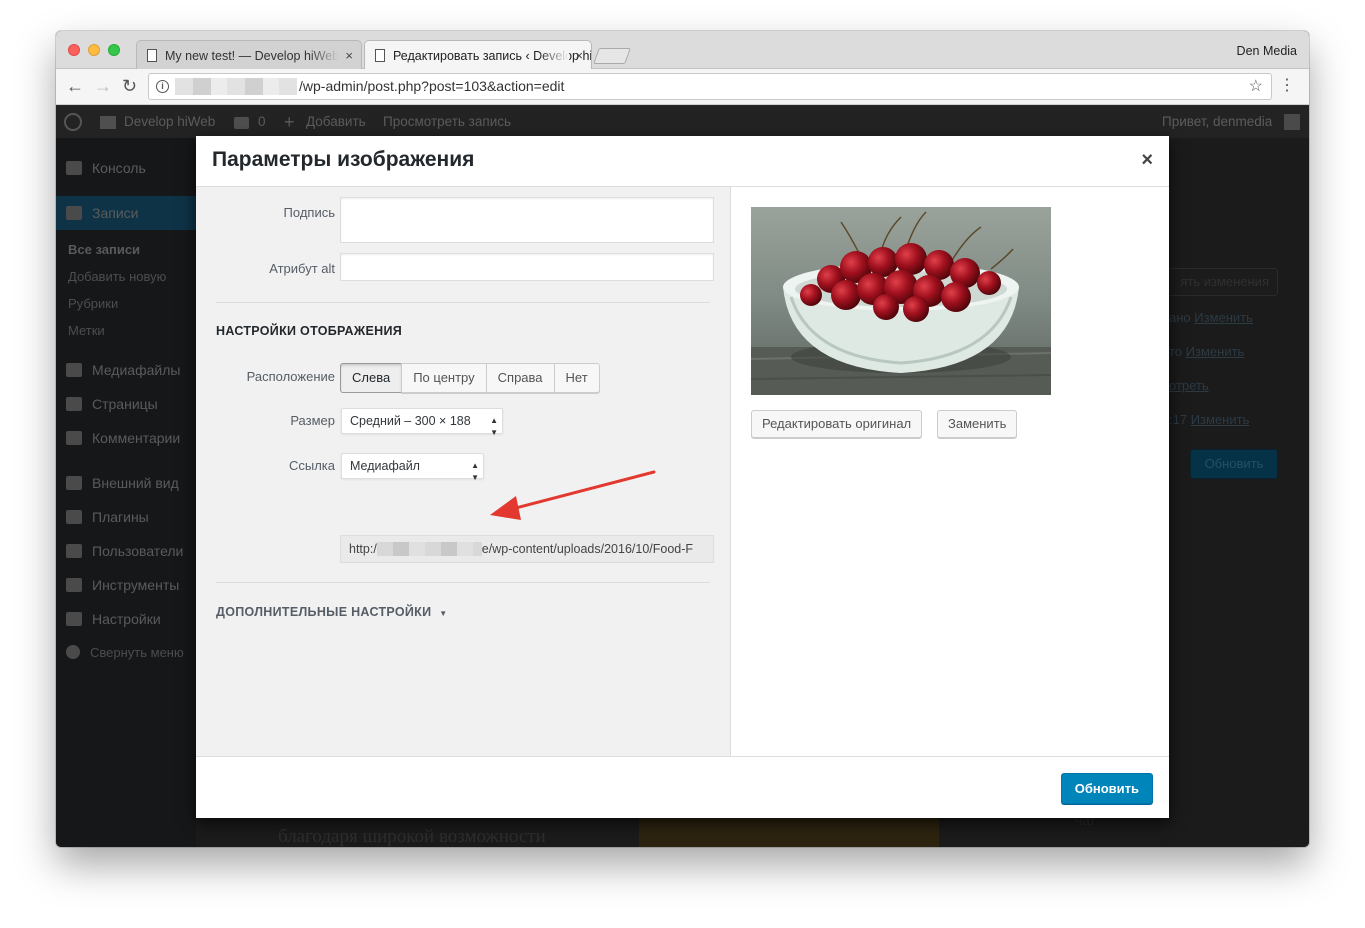  I want to click on background-update-button: Обновить, so click(1234, 464).